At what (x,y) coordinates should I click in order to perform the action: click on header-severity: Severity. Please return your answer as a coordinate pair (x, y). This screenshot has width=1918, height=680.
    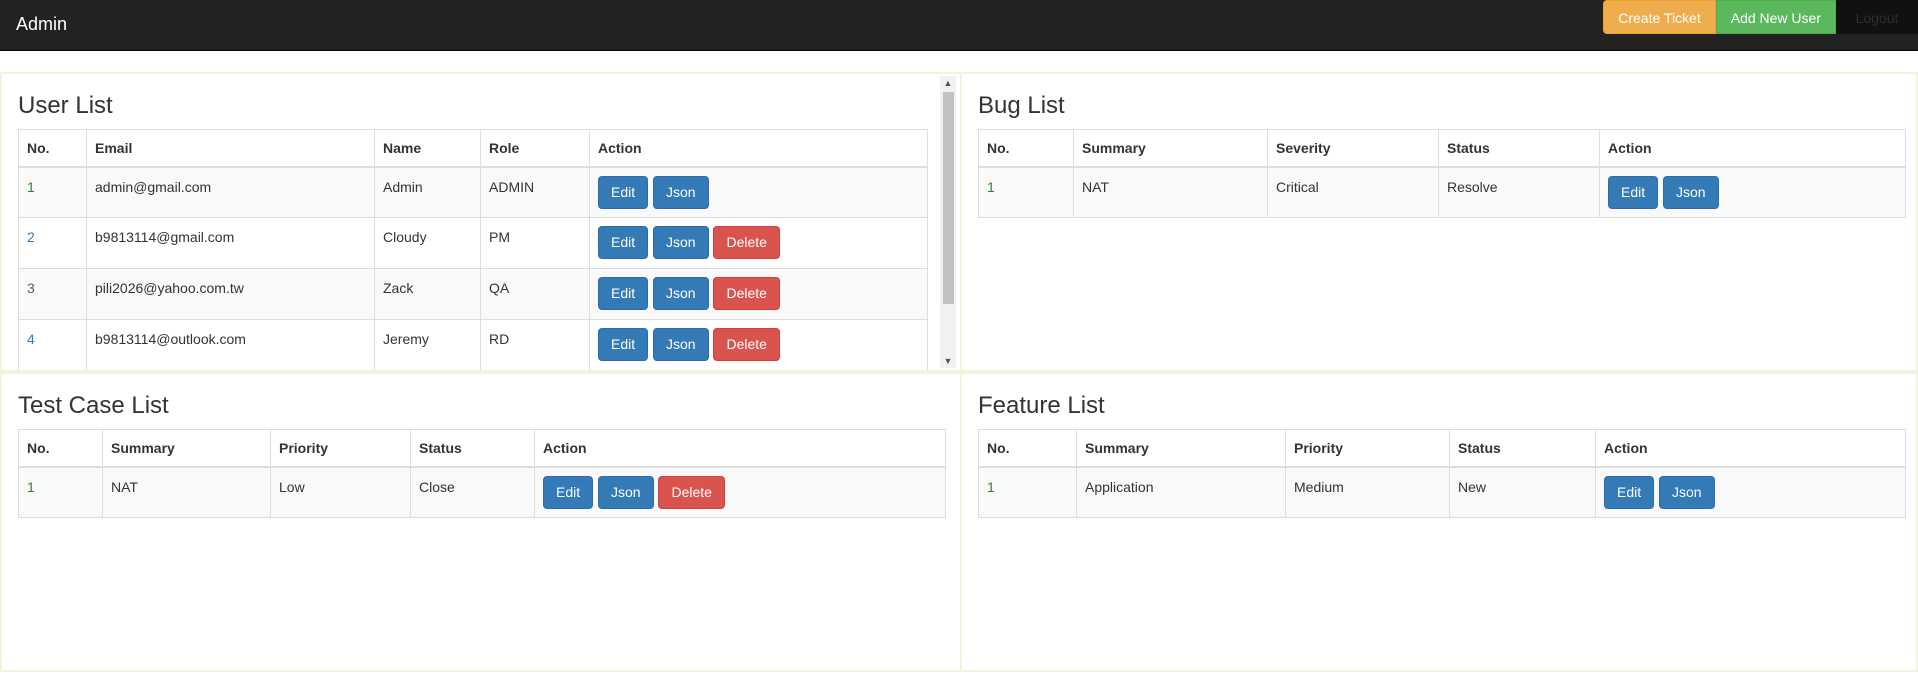
    Looking at the image, I should click on (1353, 148).